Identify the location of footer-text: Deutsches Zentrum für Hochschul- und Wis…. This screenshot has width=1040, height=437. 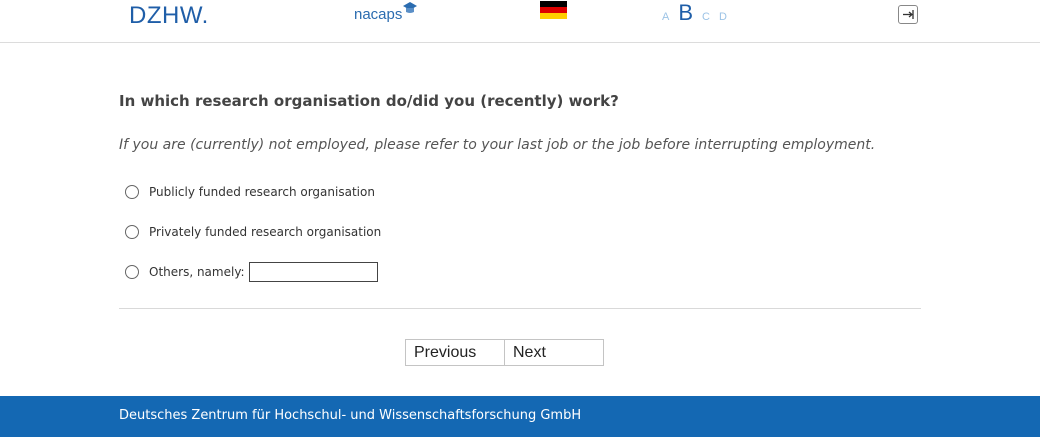
(350, 415).